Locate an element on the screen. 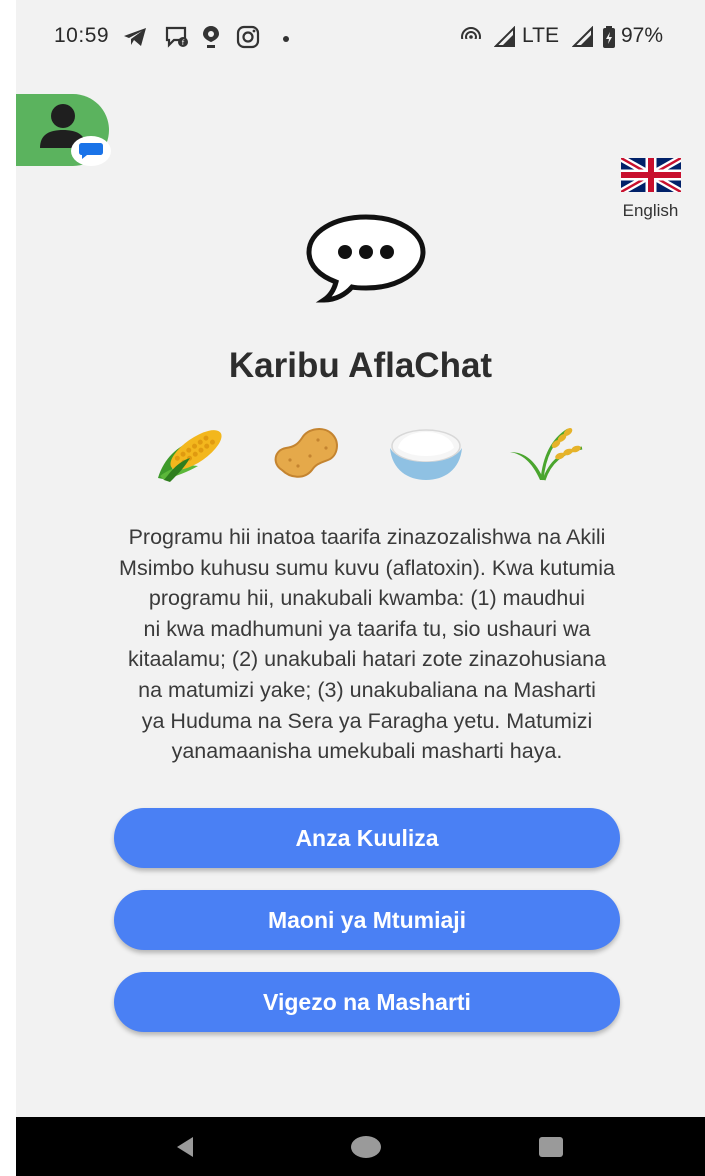 The image size is (705, 1176). back-icon is located at coordinates (185, 1146).